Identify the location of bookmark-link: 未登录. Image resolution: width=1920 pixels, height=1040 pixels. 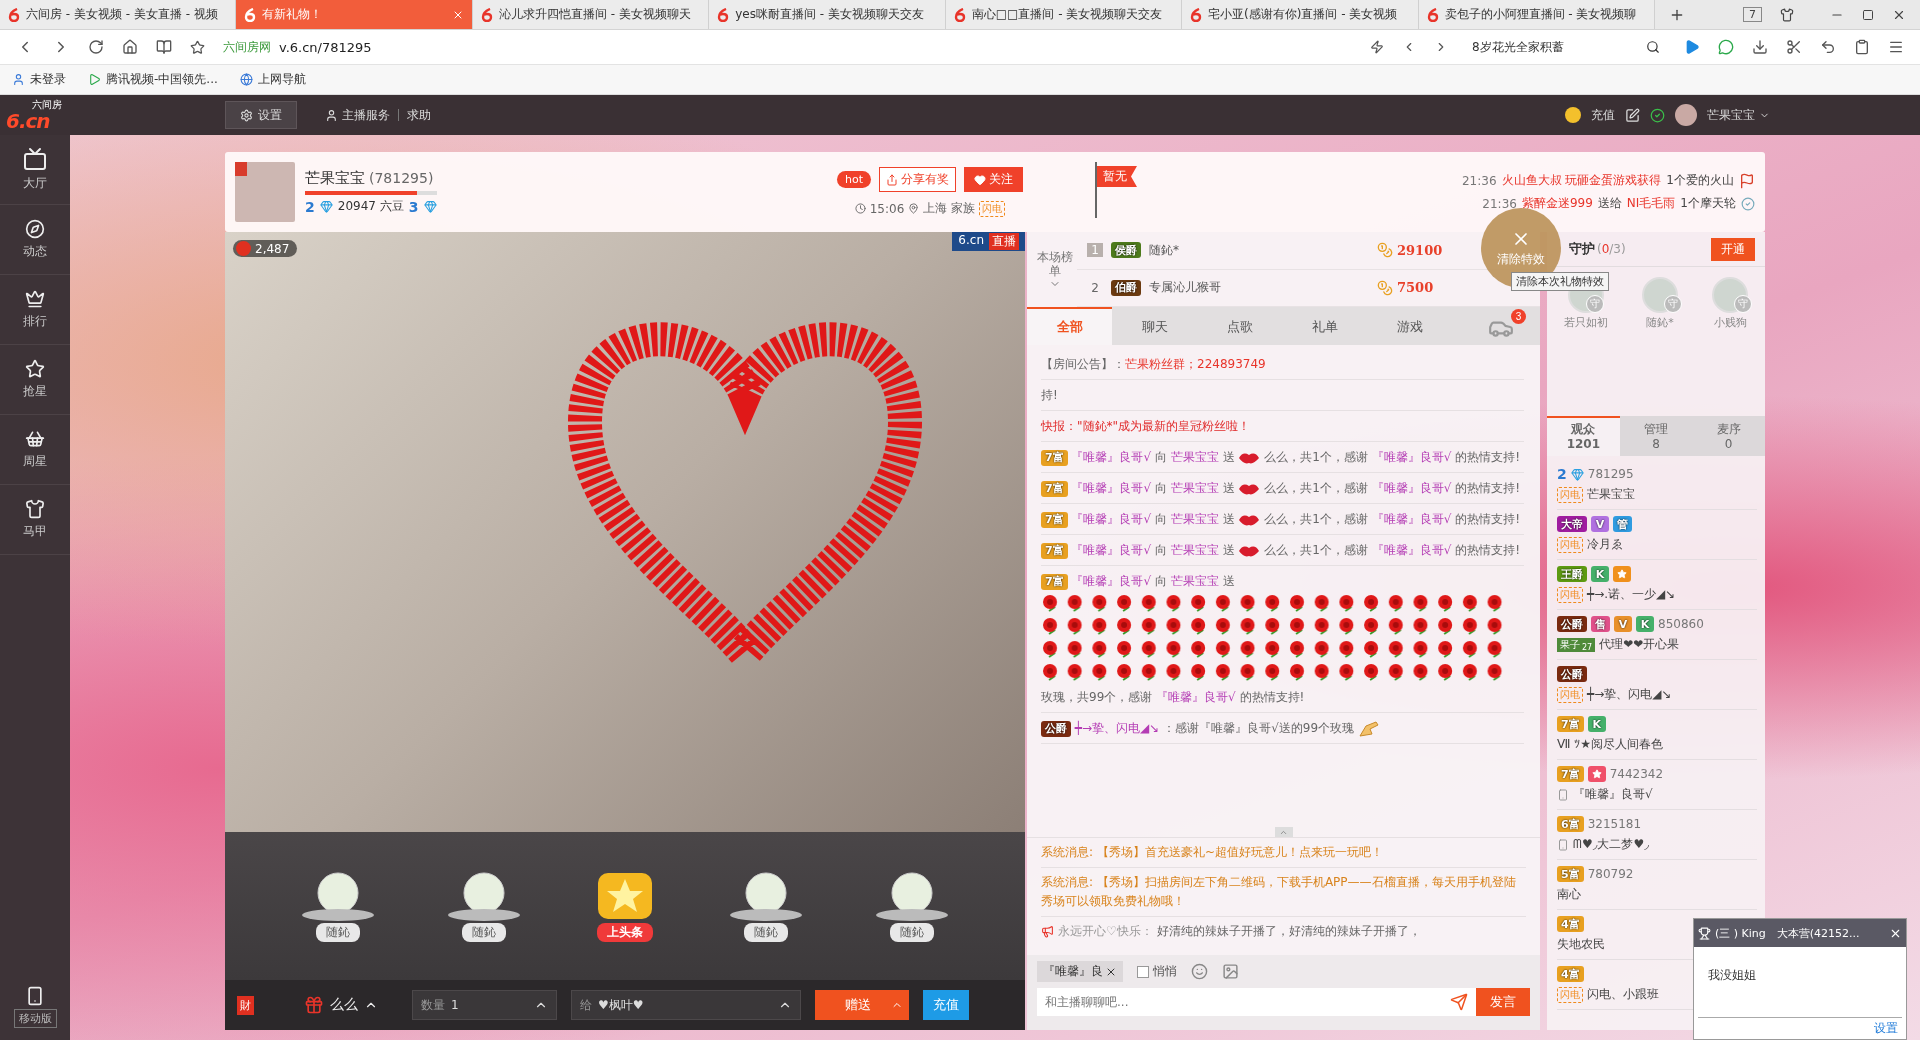
(39, 79).